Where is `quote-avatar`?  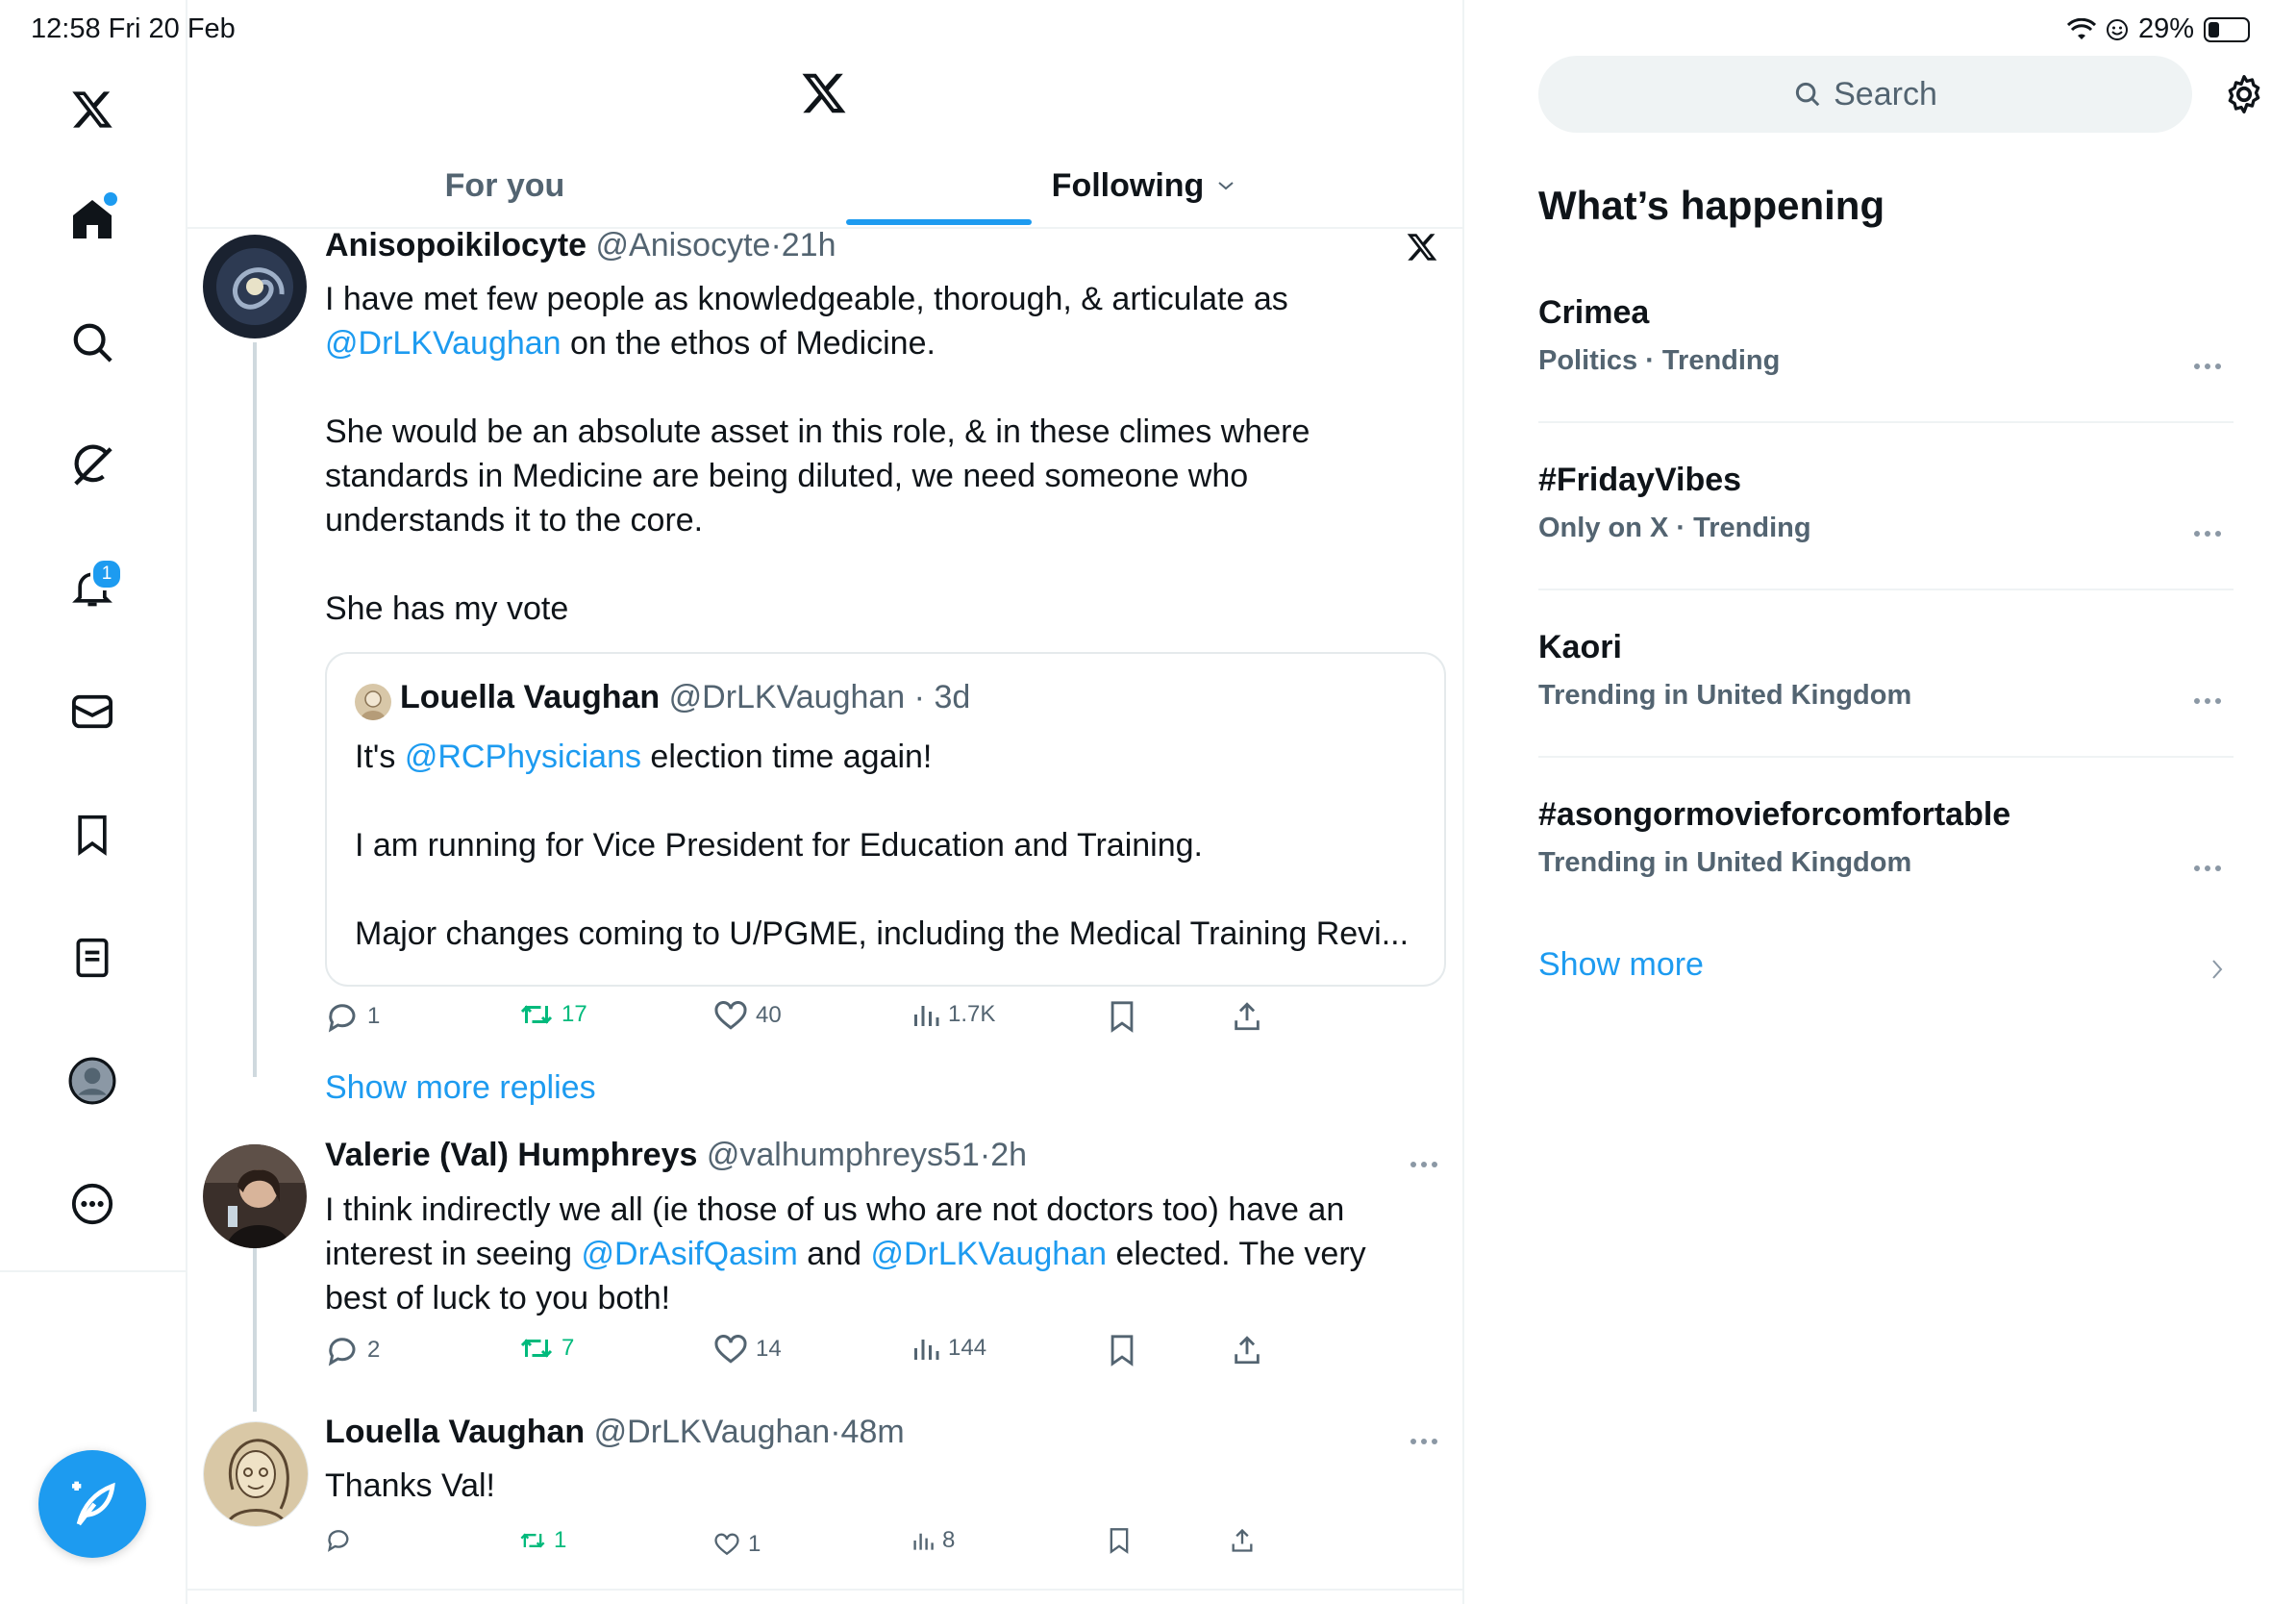
quote-avatar is located at coordinates (373, 702).